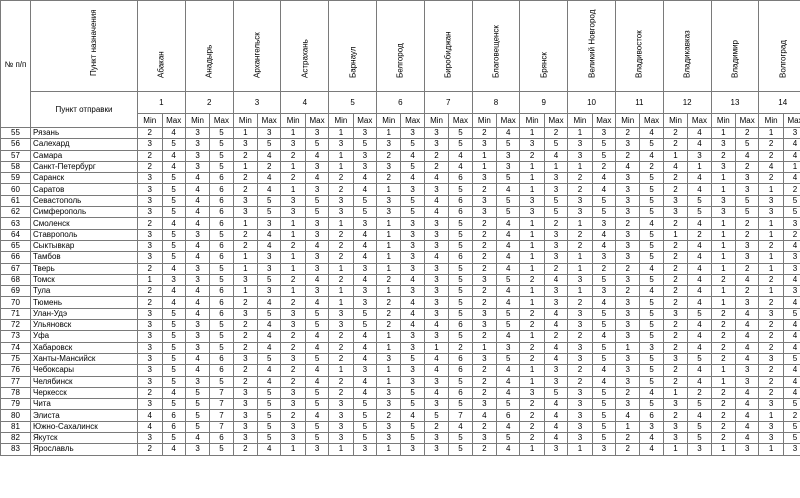  I want to click on row-number: 63, so click(15, 223).